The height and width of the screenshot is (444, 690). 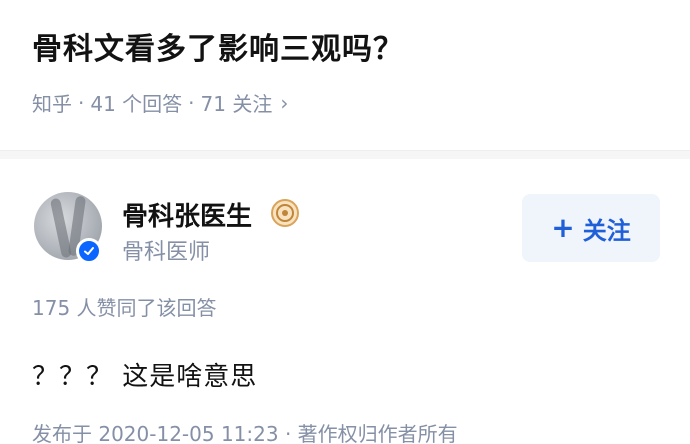 I want to click on source-label: 知乎, so click(x=52, y=104).